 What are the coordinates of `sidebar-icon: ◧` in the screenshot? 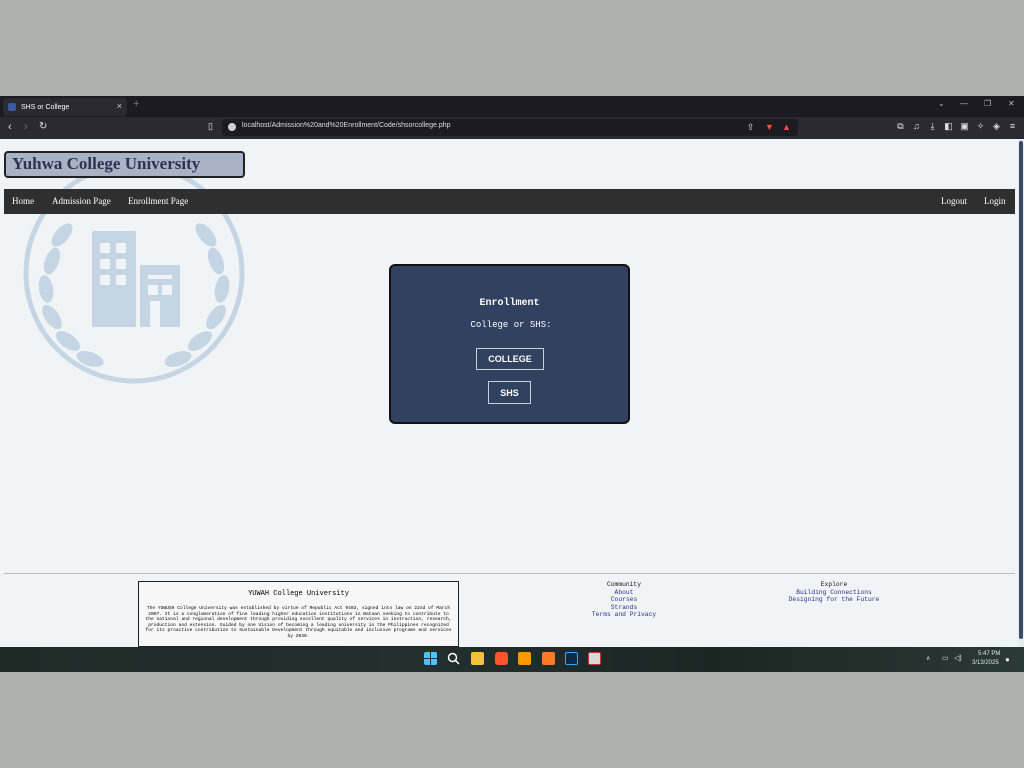 It's located at (948, 126).